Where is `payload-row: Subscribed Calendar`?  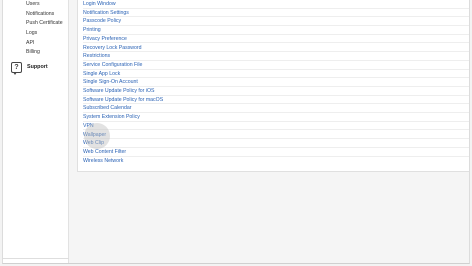
payload-row: Subscribed Calendar is located at coordinates (276, 109).